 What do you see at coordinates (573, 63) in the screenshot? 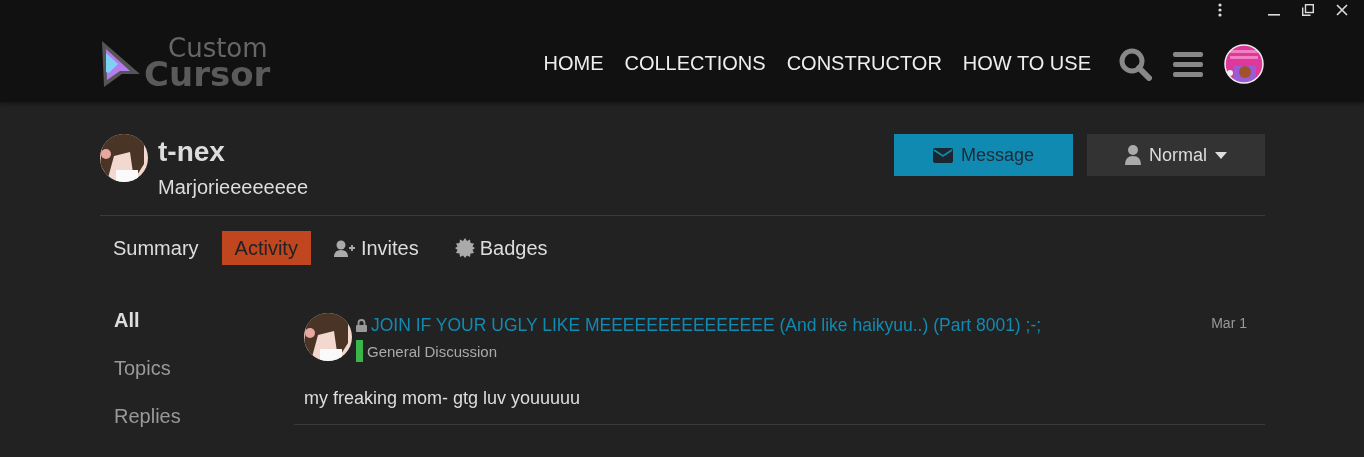
I see `nav-link: HOME` at bounding box center [573, 63].